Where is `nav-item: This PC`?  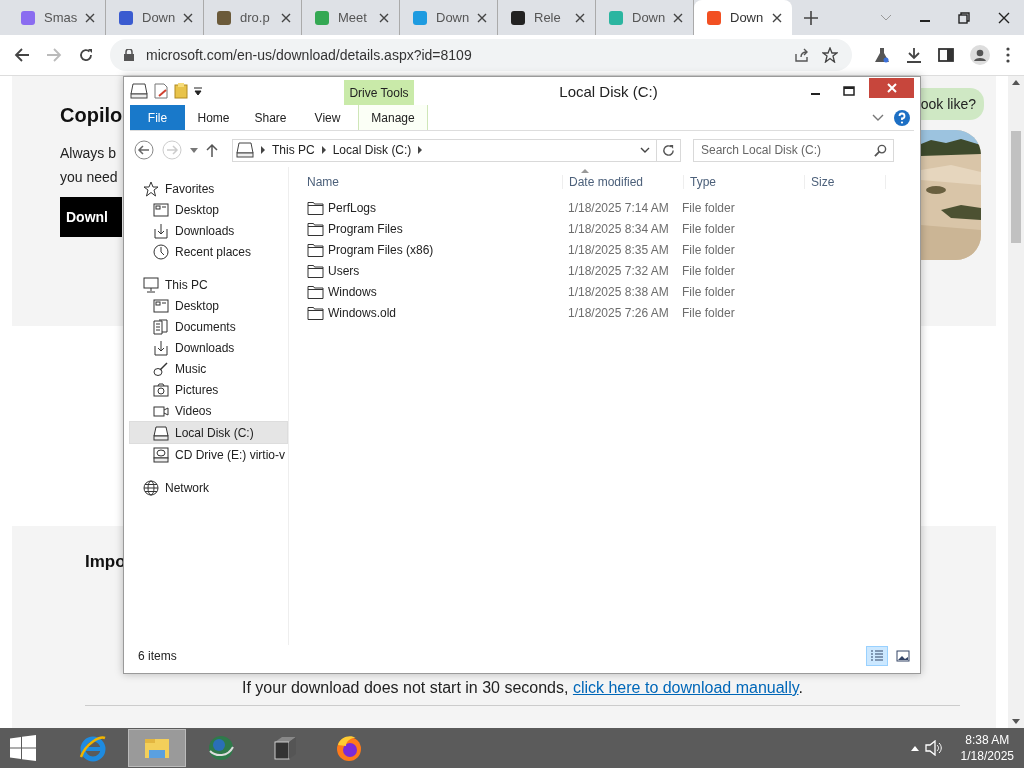 nav-item: This PC is located at coordinates (209, 284).